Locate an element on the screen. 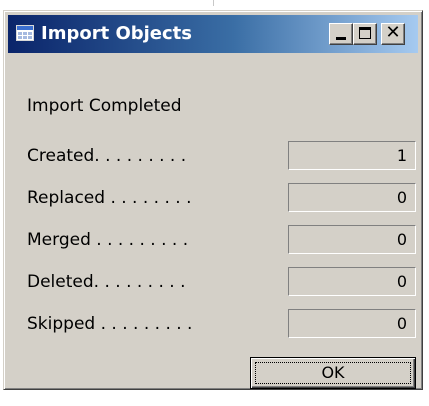 The image size is (429, 406). close-icon: ✕ is located at coordinates (393, 32).